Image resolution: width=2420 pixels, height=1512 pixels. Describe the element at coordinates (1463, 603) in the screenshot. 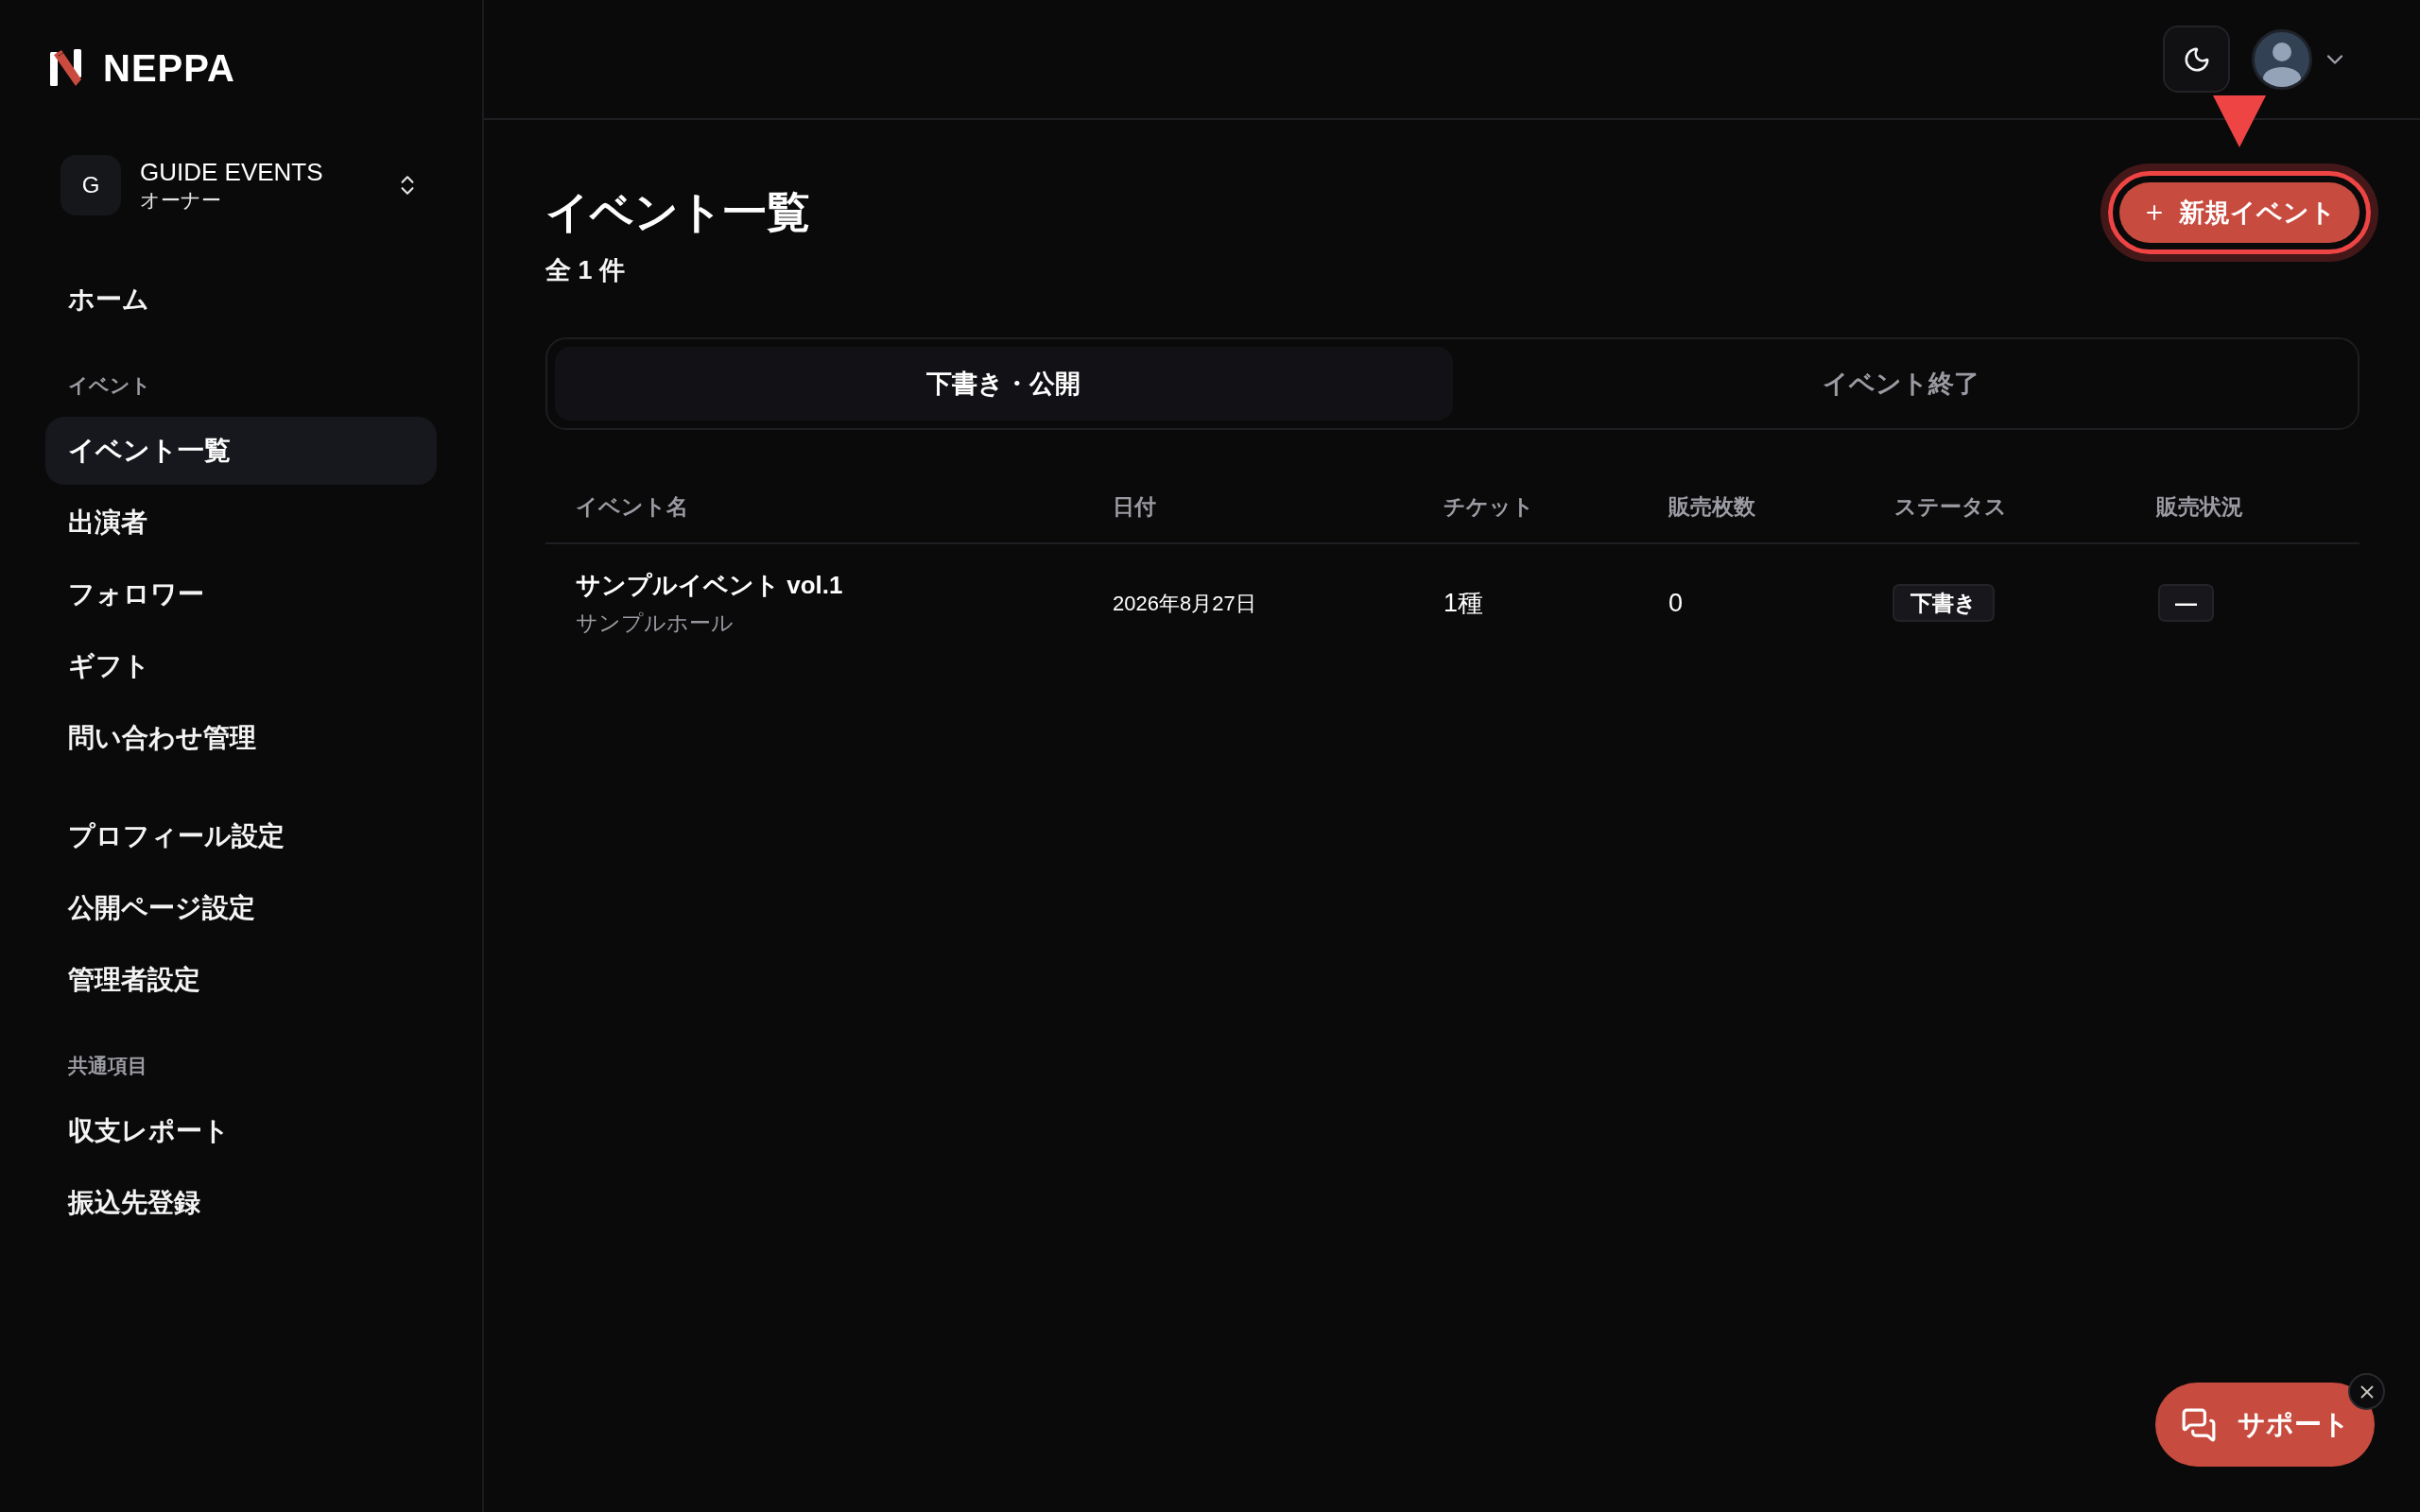

I see `table-cell-text: 1種` at that location.